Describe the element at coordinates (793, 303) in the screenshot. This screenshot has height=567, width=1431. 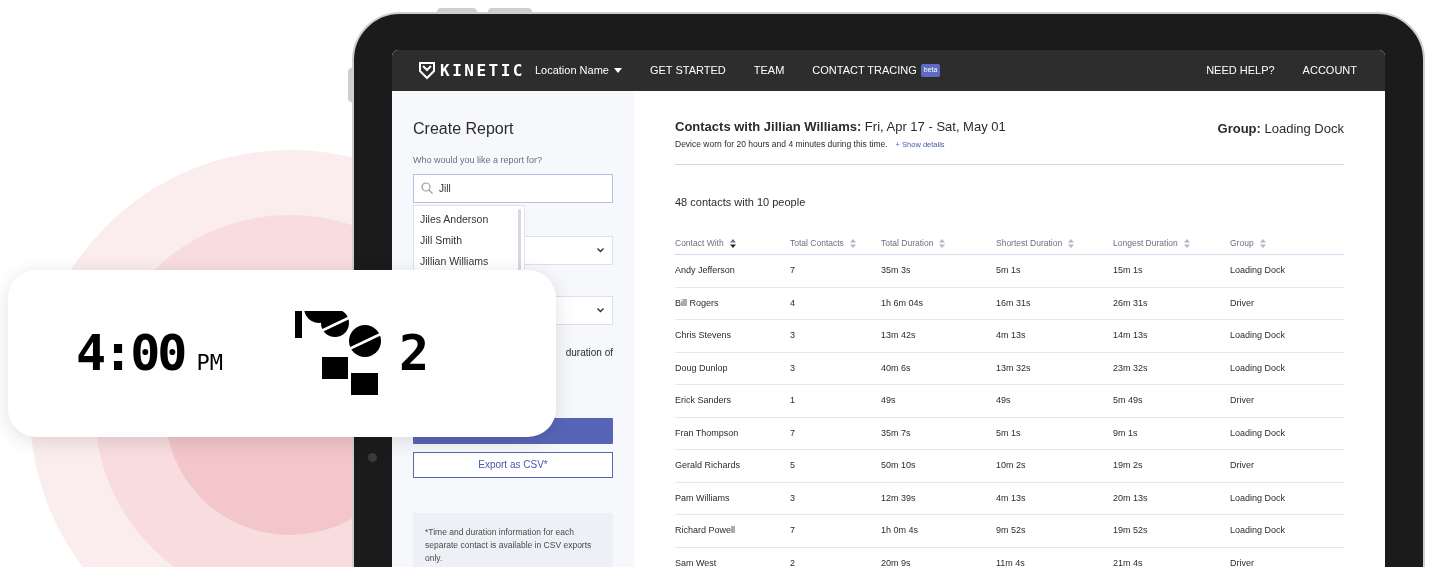
I see `table-cell-text: 4` at that location.